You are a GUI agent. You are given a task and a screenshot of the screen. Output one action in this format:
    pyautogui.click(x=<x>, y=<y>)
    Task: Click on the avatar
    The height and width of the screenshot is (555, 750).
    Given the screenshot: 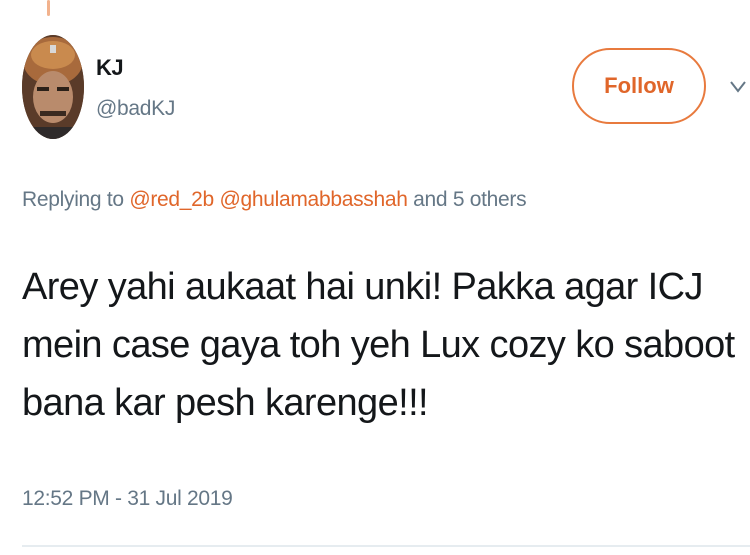 What is the action you would take?
    pyautogui.click(x=53, y=87)
    